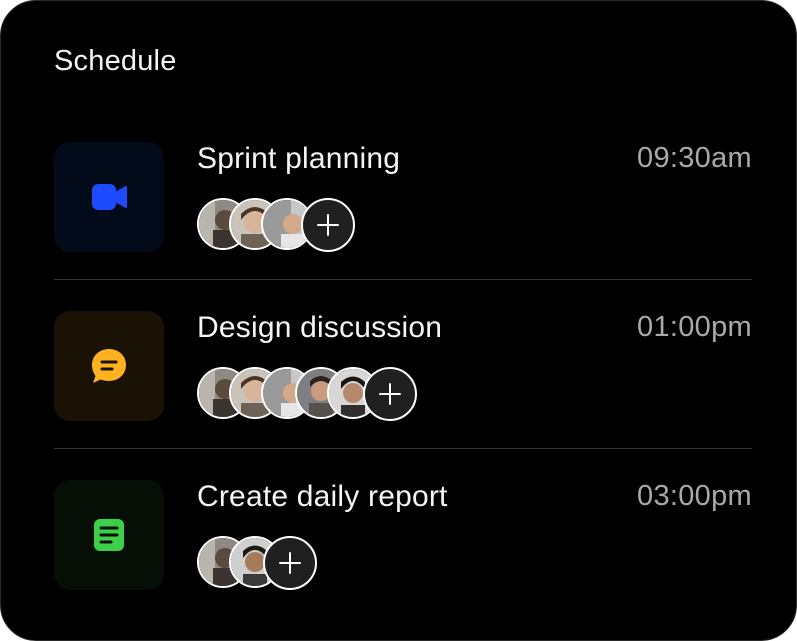 The image size is (797, 641). Describe the element at coordinates (299, 158) in the screenshot. I see `event-title: Sprint planning` at that location.